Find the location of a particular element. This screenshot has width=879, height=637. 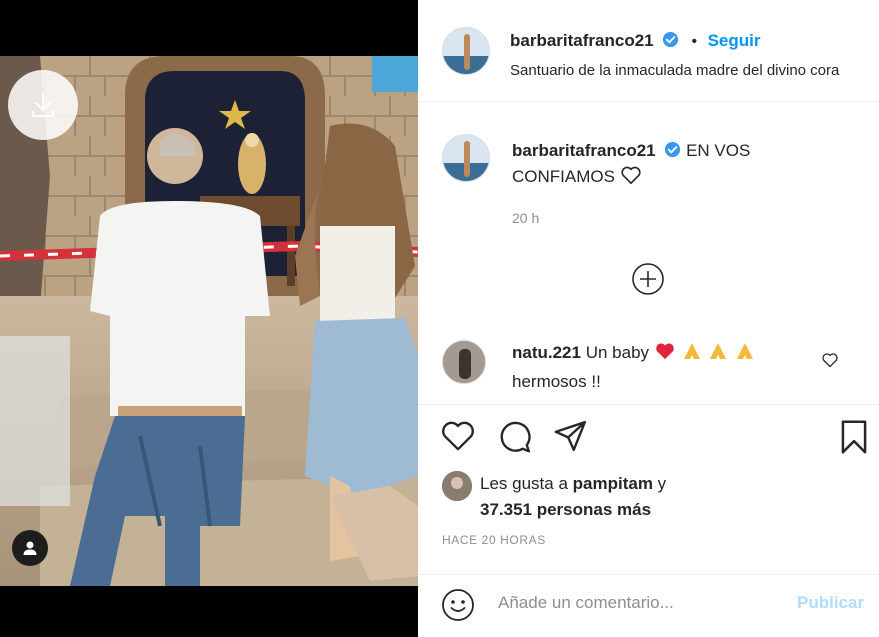

publish-button: Publicar is located at coordinates (830, 603).